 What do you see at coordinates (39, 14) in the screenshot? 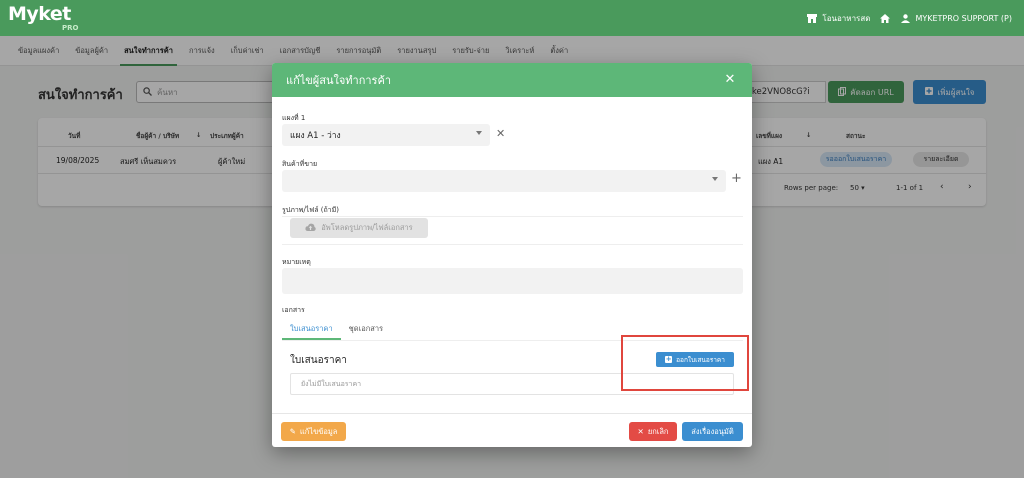
I see `logo-text: Myket` at bounding box center [39, 14].